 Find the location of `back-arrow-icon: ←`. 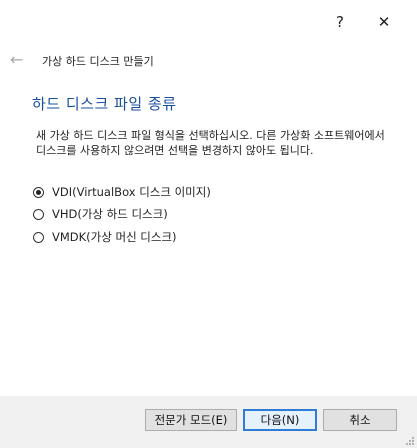

back-arrow-icon: ← is located at coordinates (16, 60).